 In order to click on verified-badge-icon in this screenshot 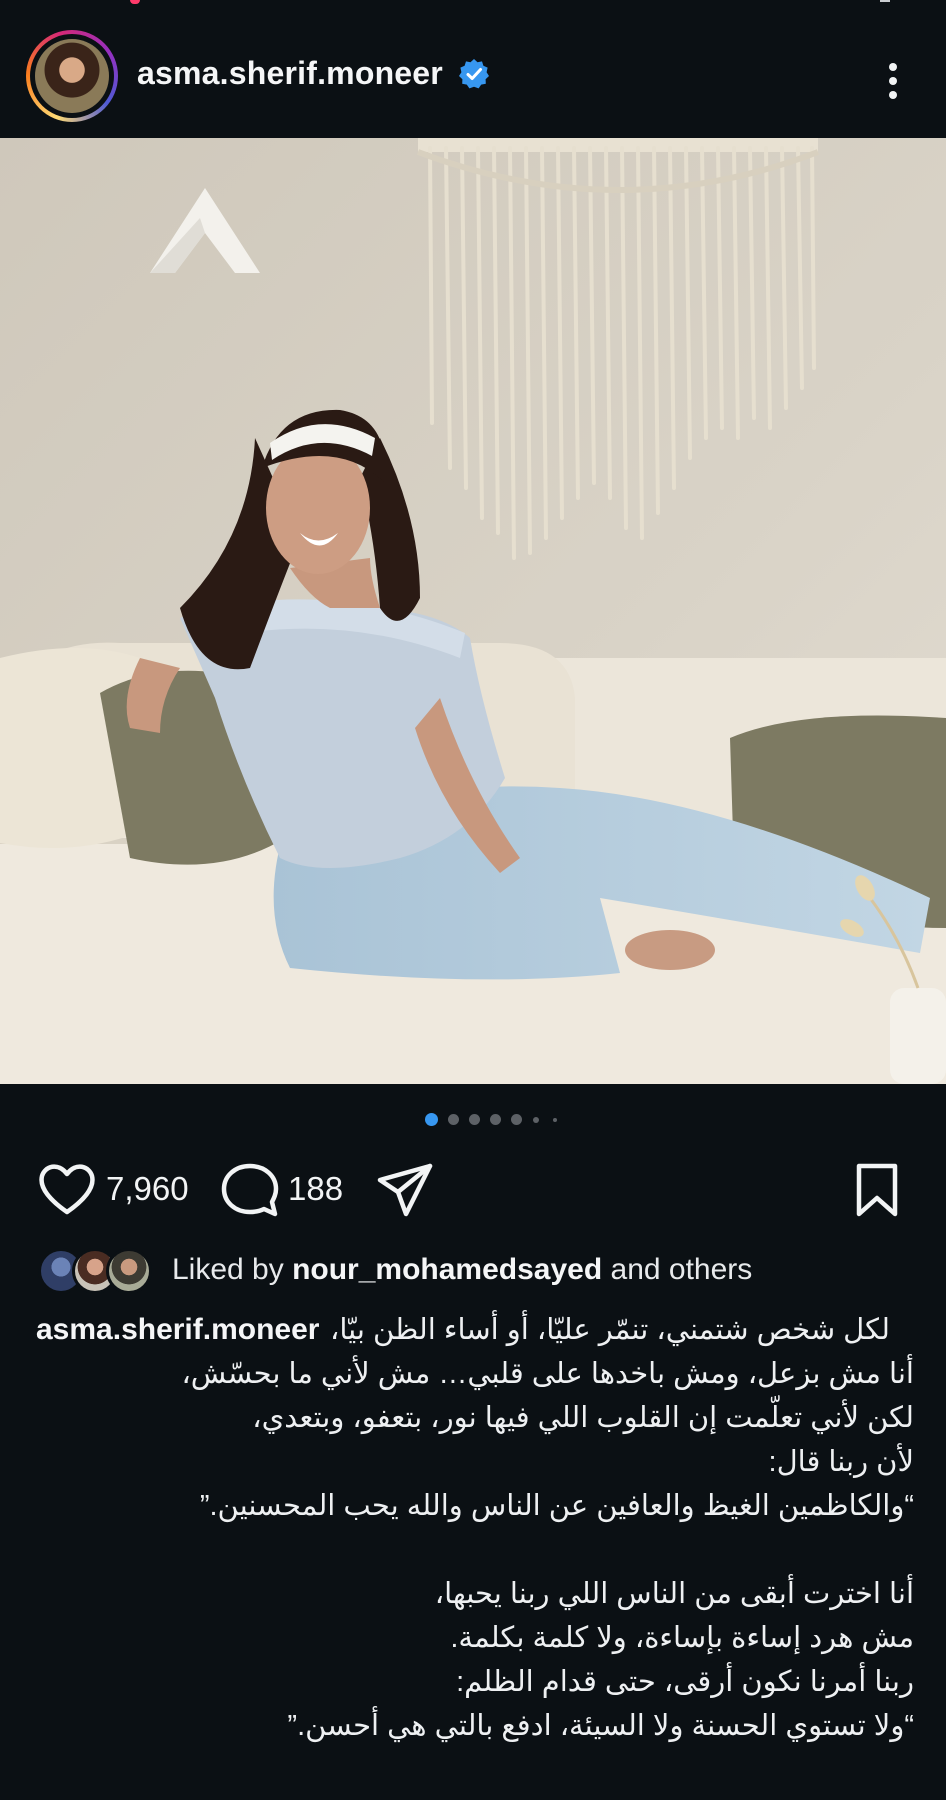, I will do `click(474, 74)`.